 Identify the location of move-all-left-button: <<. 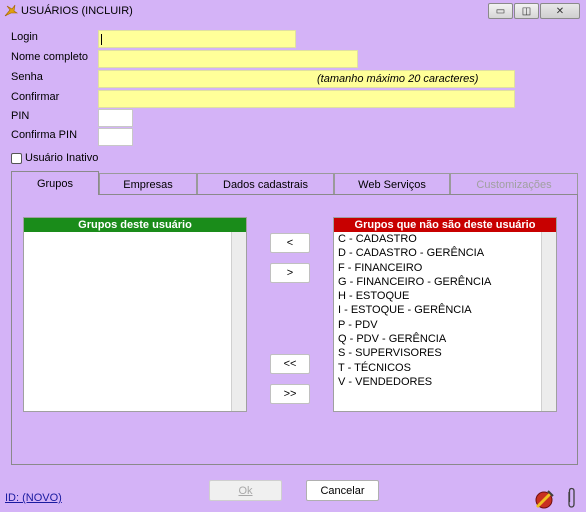
(290, 364).